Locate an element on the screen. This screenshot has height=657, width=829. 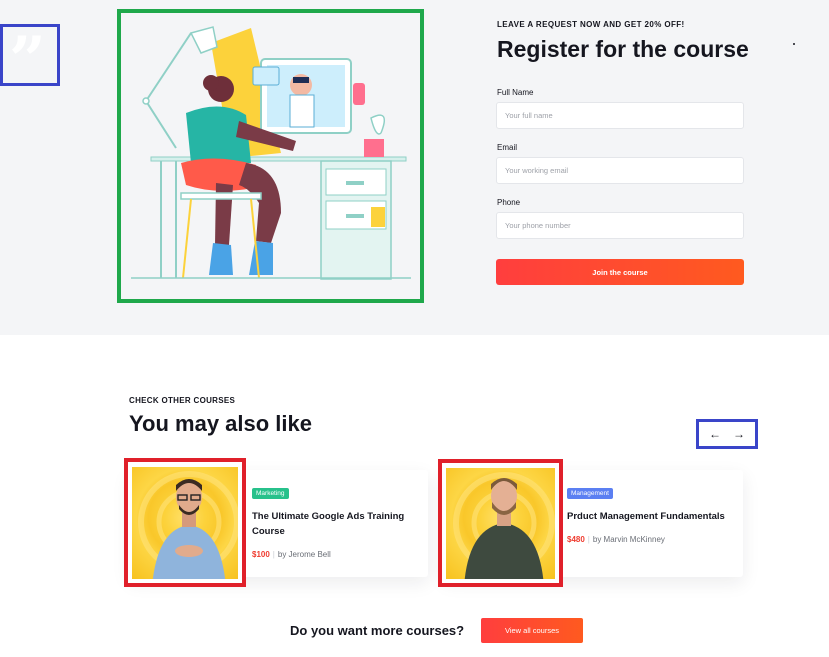
view-all-courses-button: View all courses is located at coordinates (532, 630).